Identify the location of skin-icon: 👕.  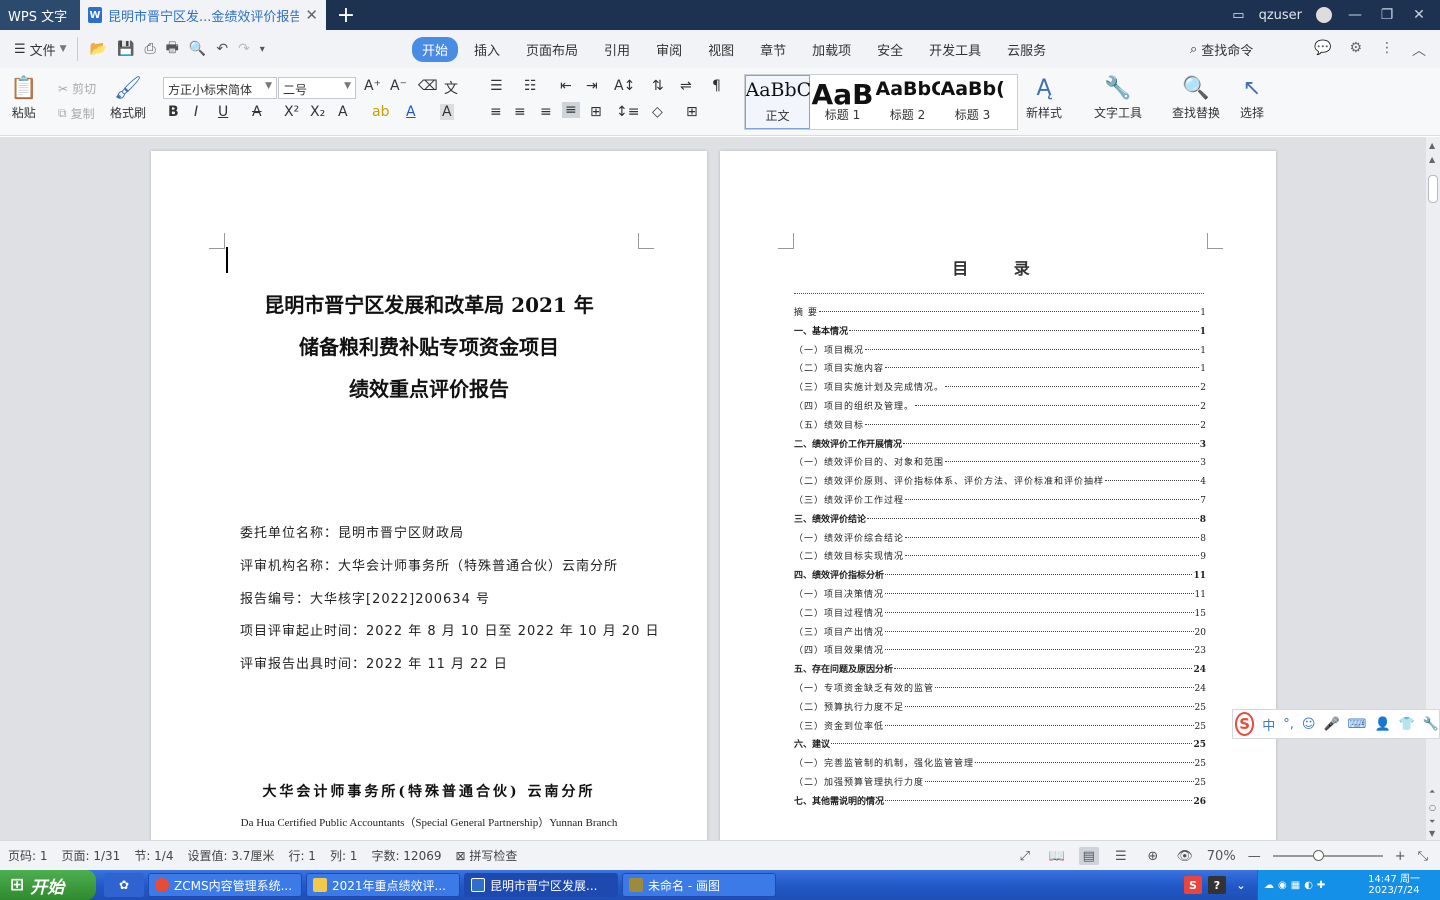
(1407, 724).